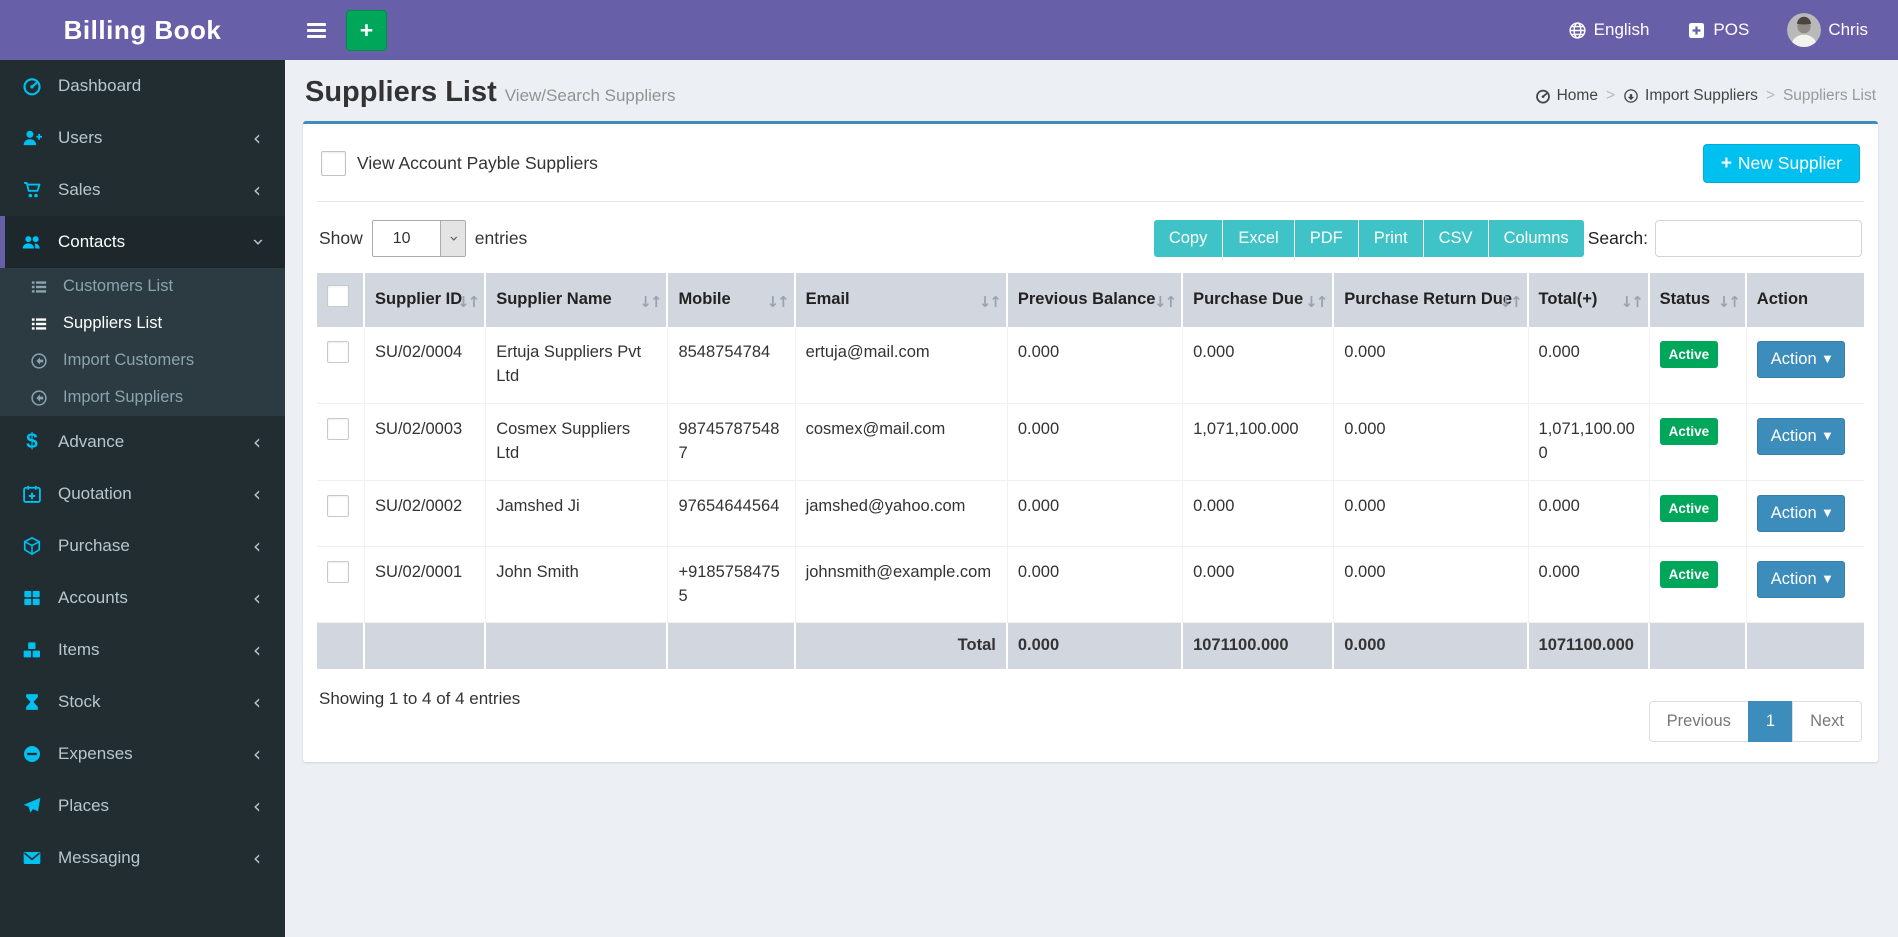 This screenshot has width=1898, height=937. I want to click on sidebar-subitem-label: Import Customers, so click(129, 360).